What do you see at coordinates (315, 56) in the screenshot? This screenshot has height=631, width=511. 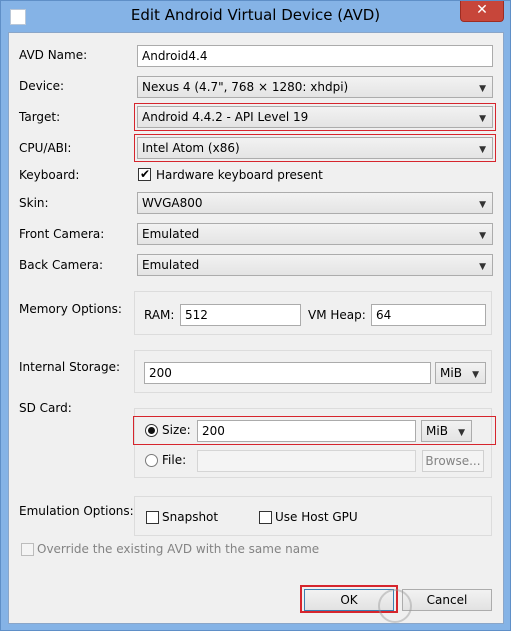 I see `avd-name-input: Android4.4` at bounding box center [315, 56].